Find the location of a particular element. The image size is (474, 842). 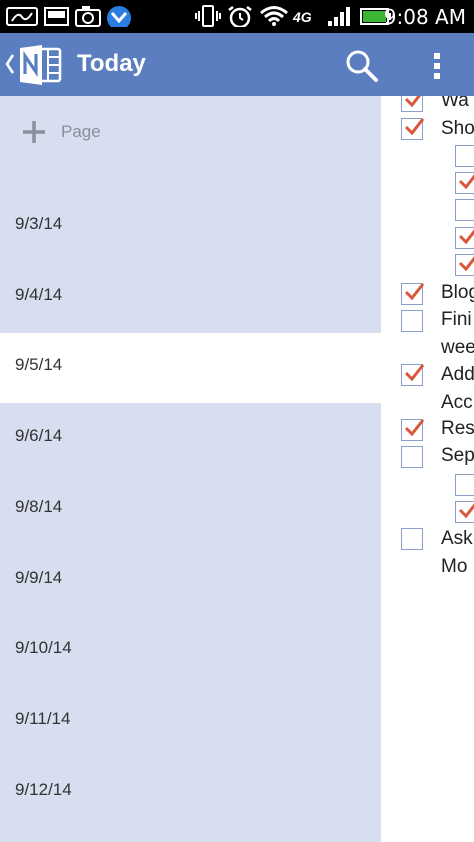

app-notification-icon is located at coordinates (119, 16).